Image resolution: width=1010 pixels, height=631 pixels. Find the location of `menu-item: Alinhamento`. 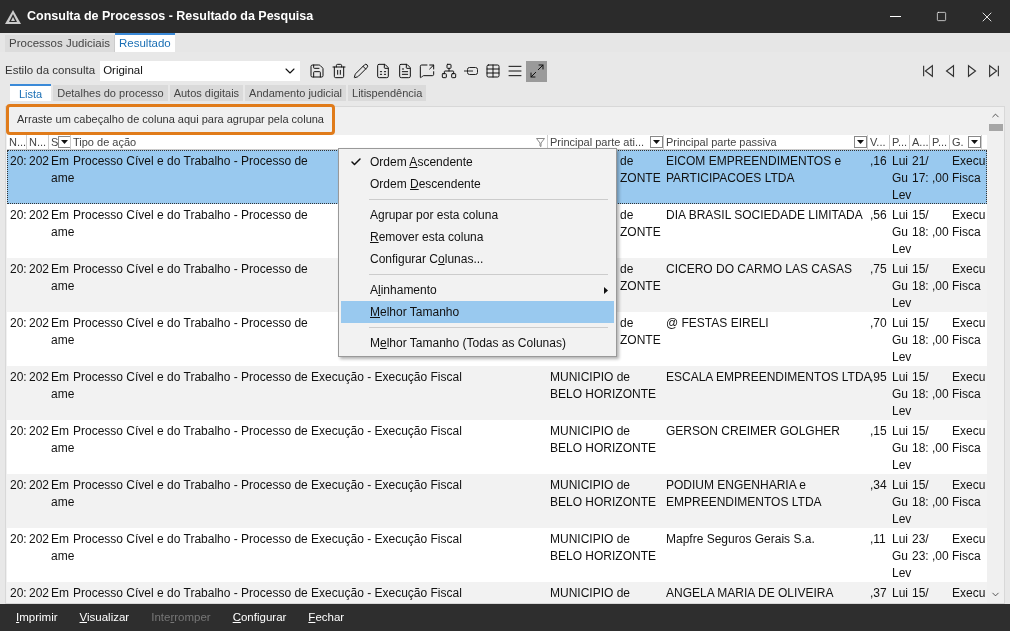

menu-item: Alinhamento is located at coordinates (477, 290).